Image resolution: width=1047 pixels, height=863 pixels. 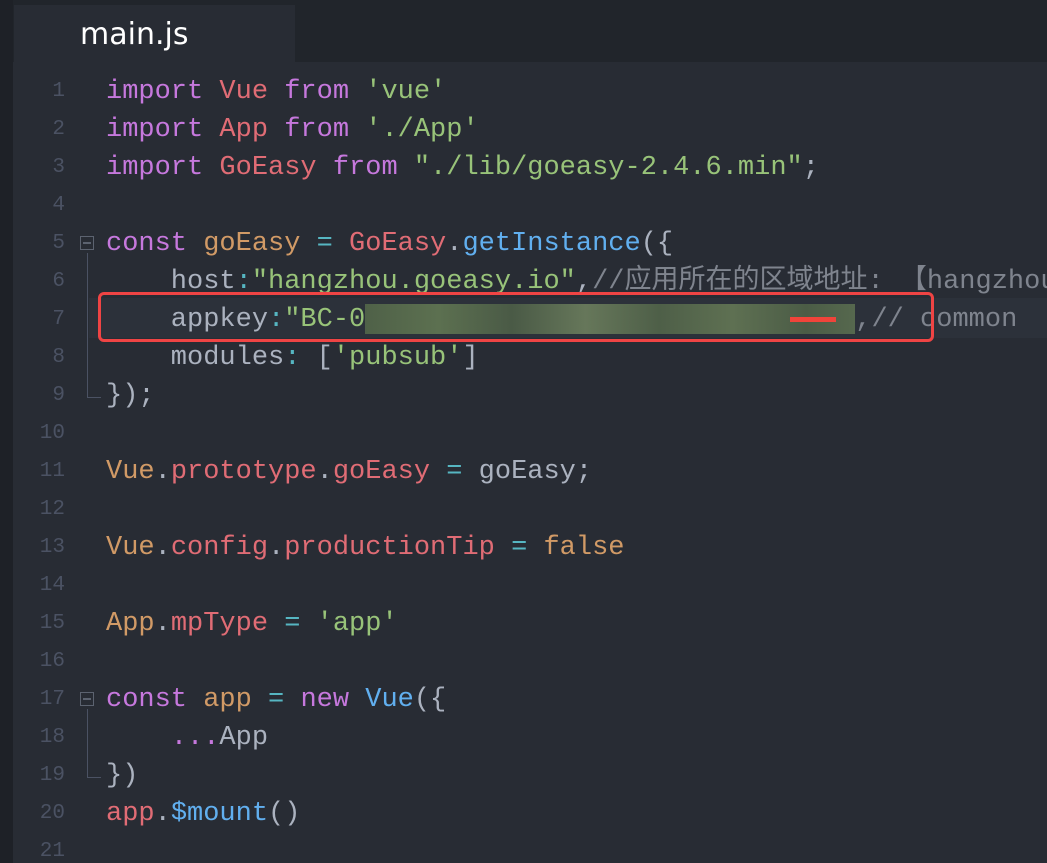 I want to click on code-text: ...App, so click(x=187, y=738).